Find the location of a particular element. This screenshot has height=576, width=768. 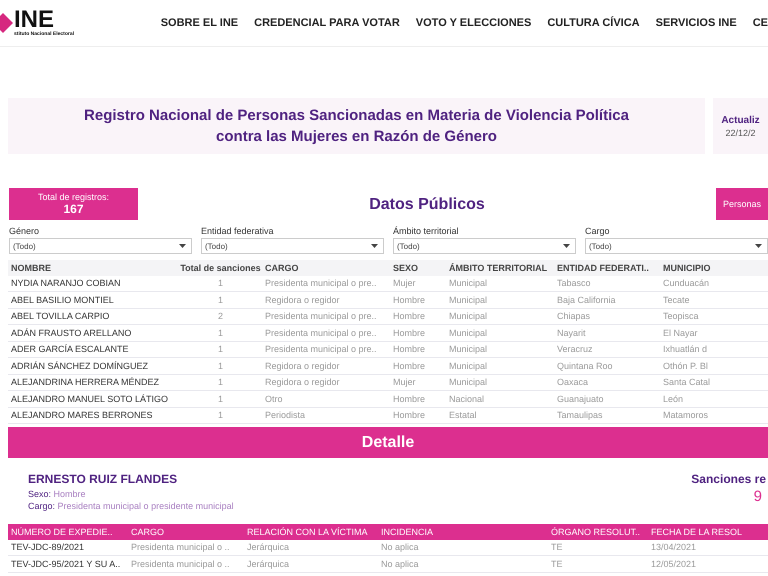

nav-link: CULTURA CÍVICA is located at coordinates (593, 23).